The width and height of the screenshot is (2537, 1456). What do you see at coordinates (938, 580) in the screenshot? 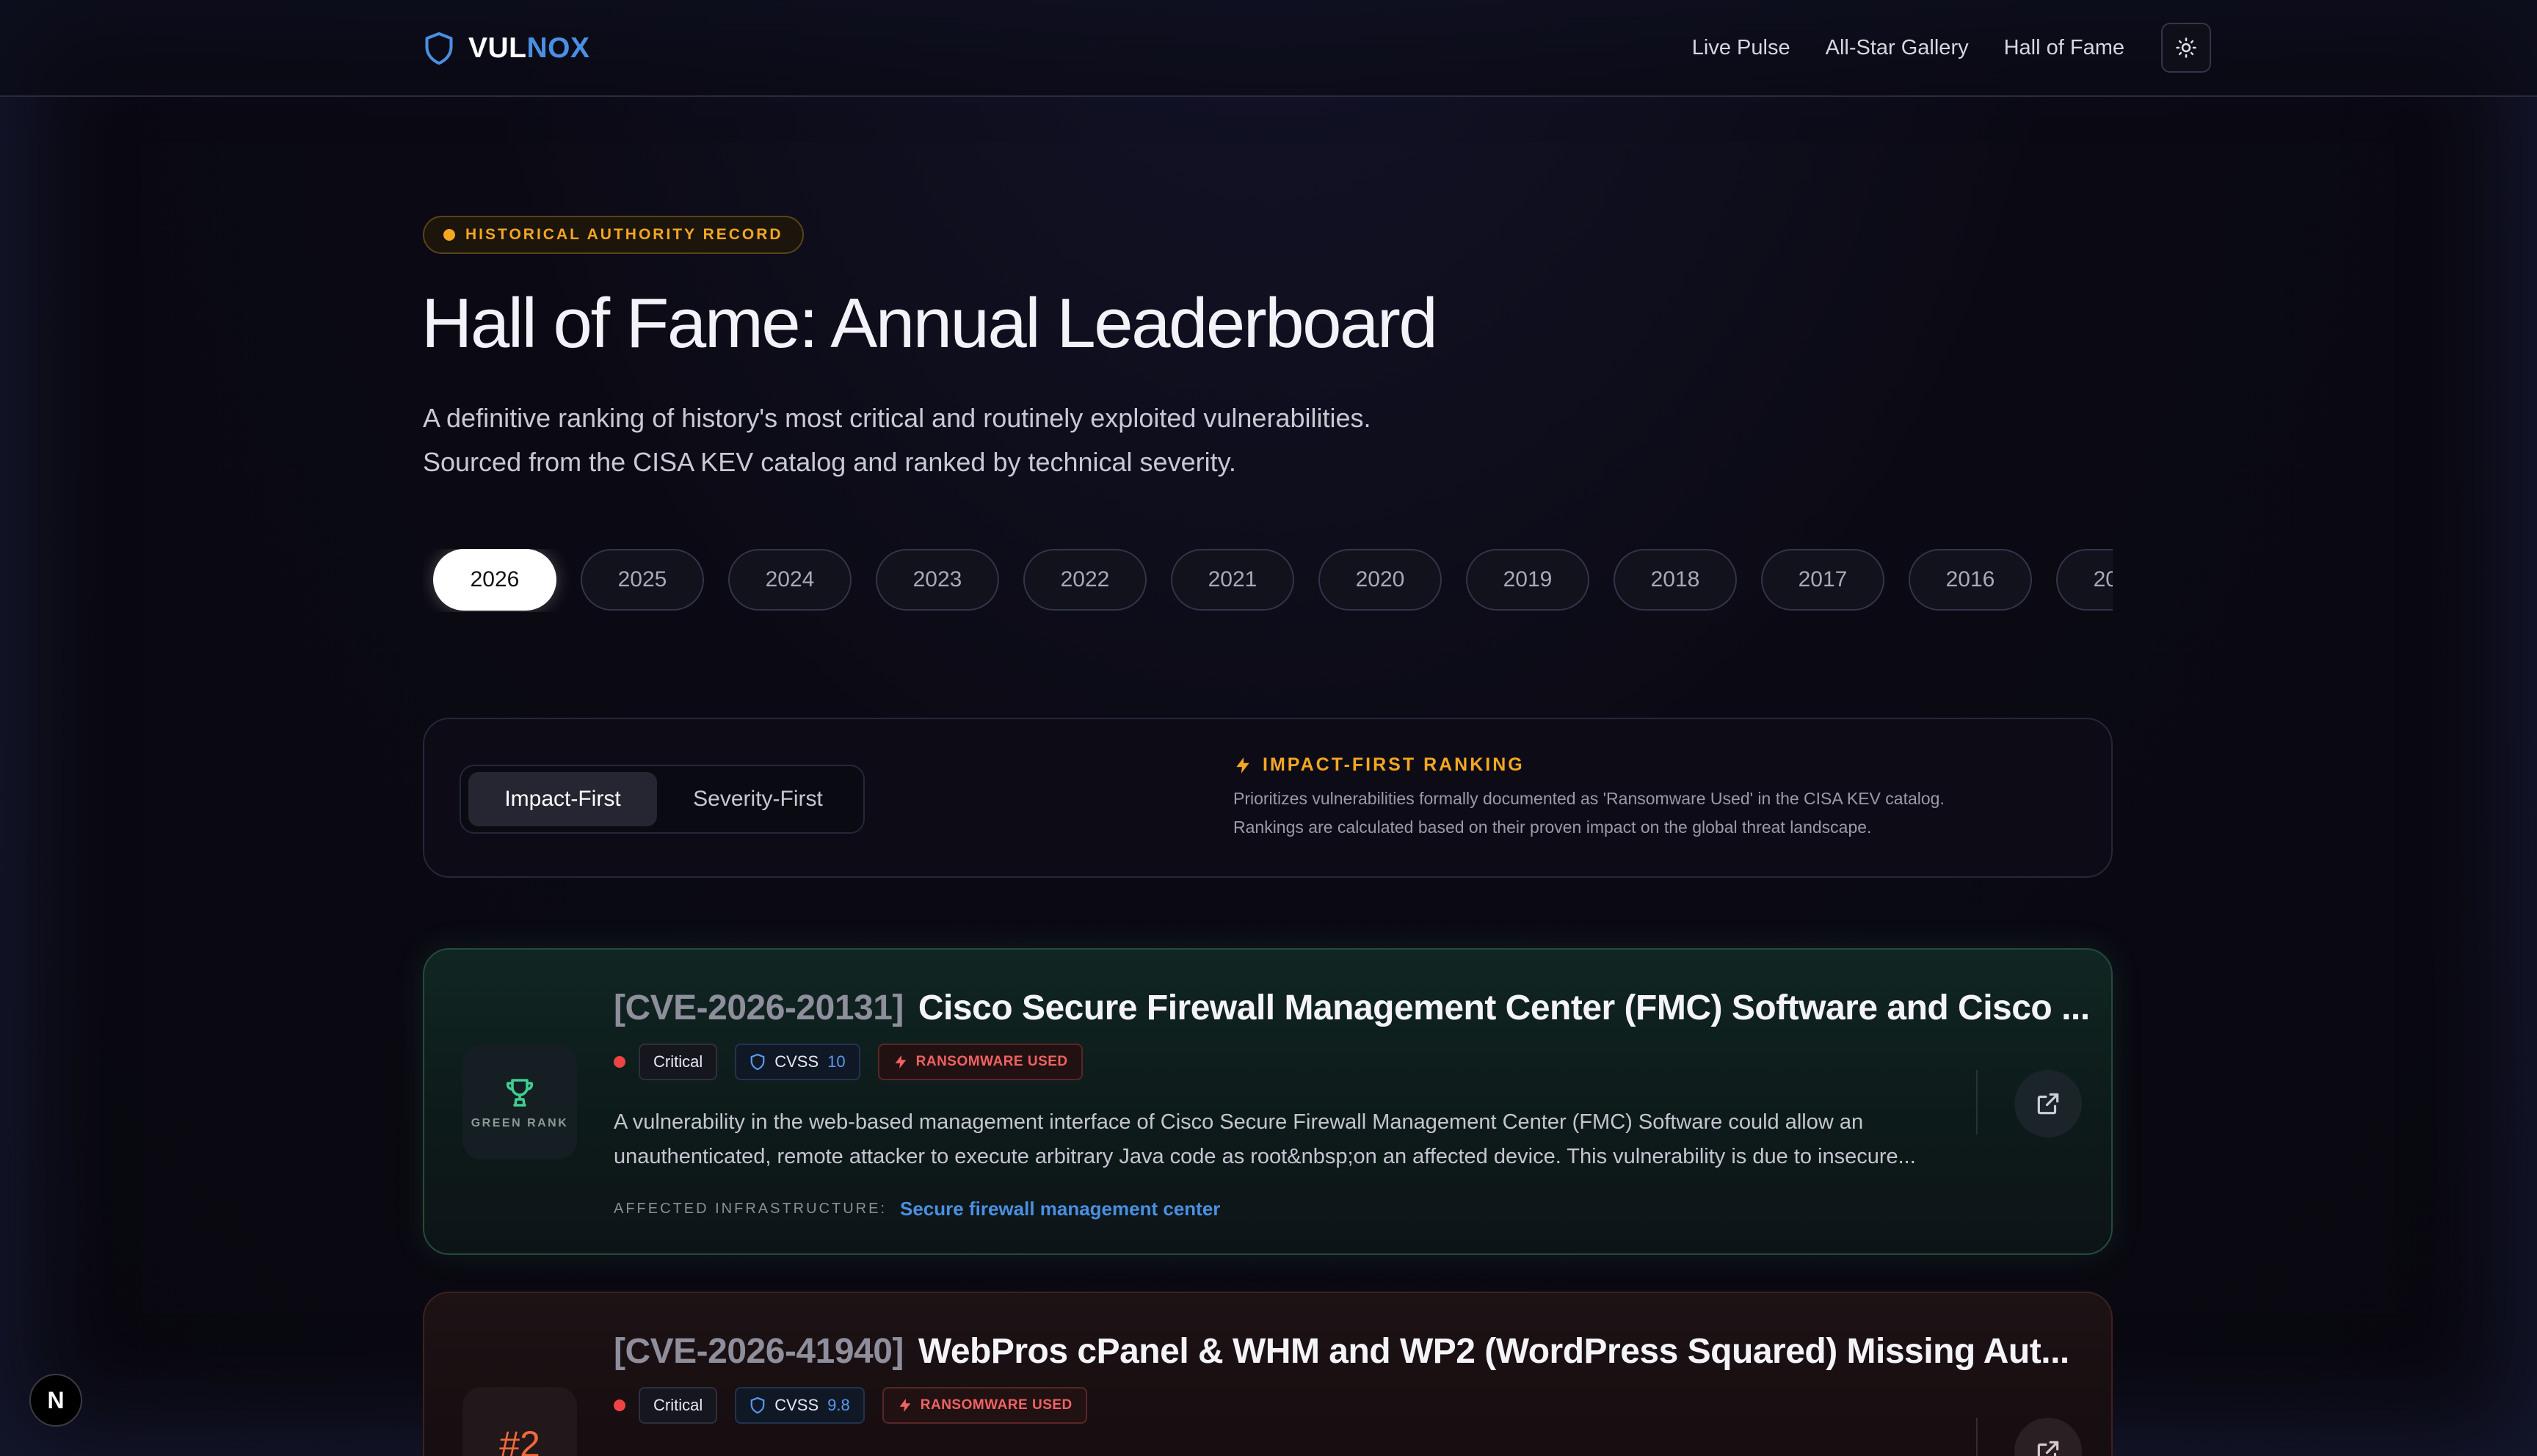
I see `year-pill-2023: 2023` at bounding box center [938, 580].